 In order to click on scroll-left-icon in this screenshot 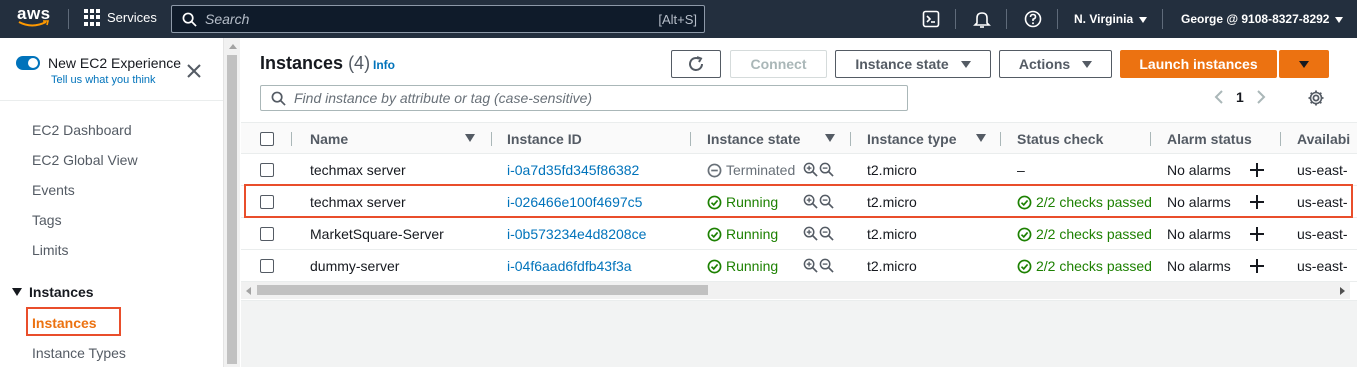, I will do `click(248, 291)`.